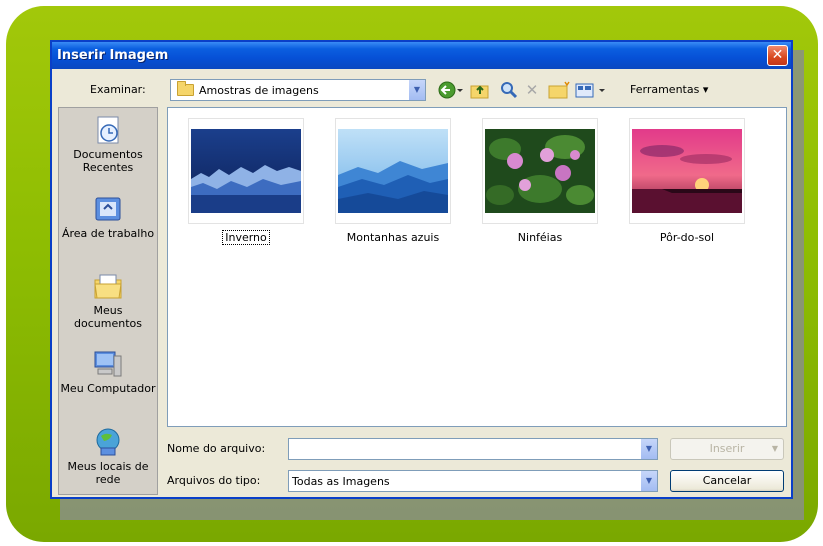  I want to click on cancel-button: Cancelar, so click(727, 481).